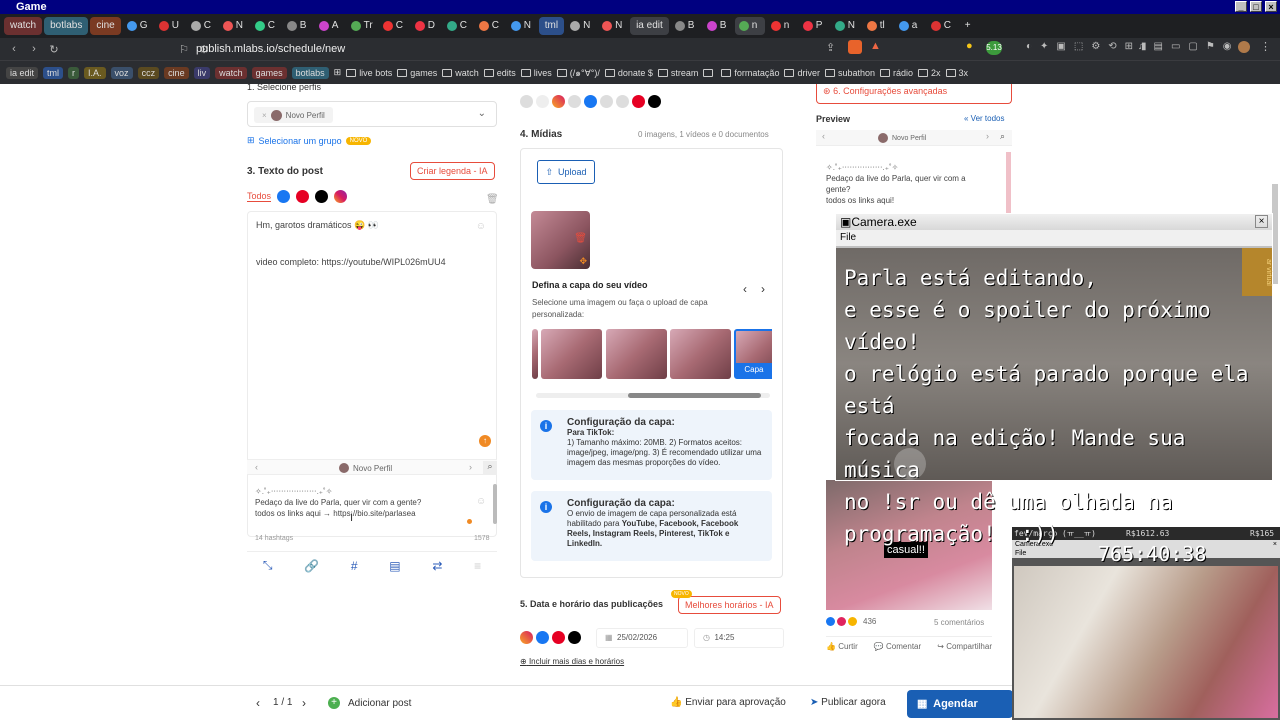 The width and height of the screenshot is (1280, 720). Describe the element at coordinates (1256, 6) in the screenshot. I see `maximize-button: □` at that location.